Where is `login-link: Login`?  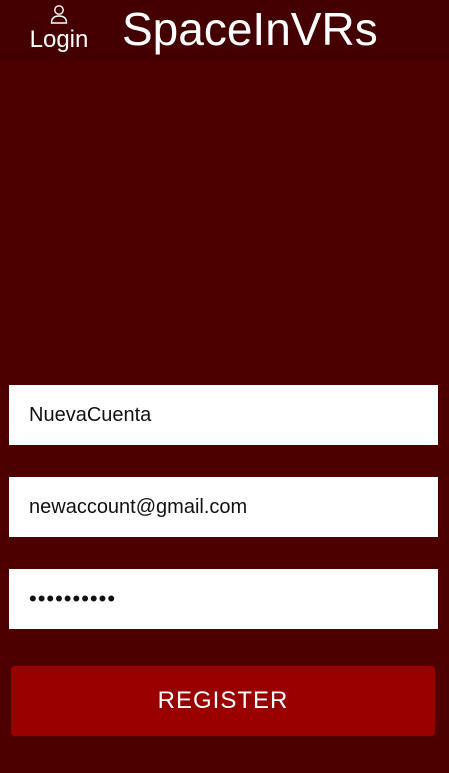 login-link: Login is located at coordinates (59, 29).